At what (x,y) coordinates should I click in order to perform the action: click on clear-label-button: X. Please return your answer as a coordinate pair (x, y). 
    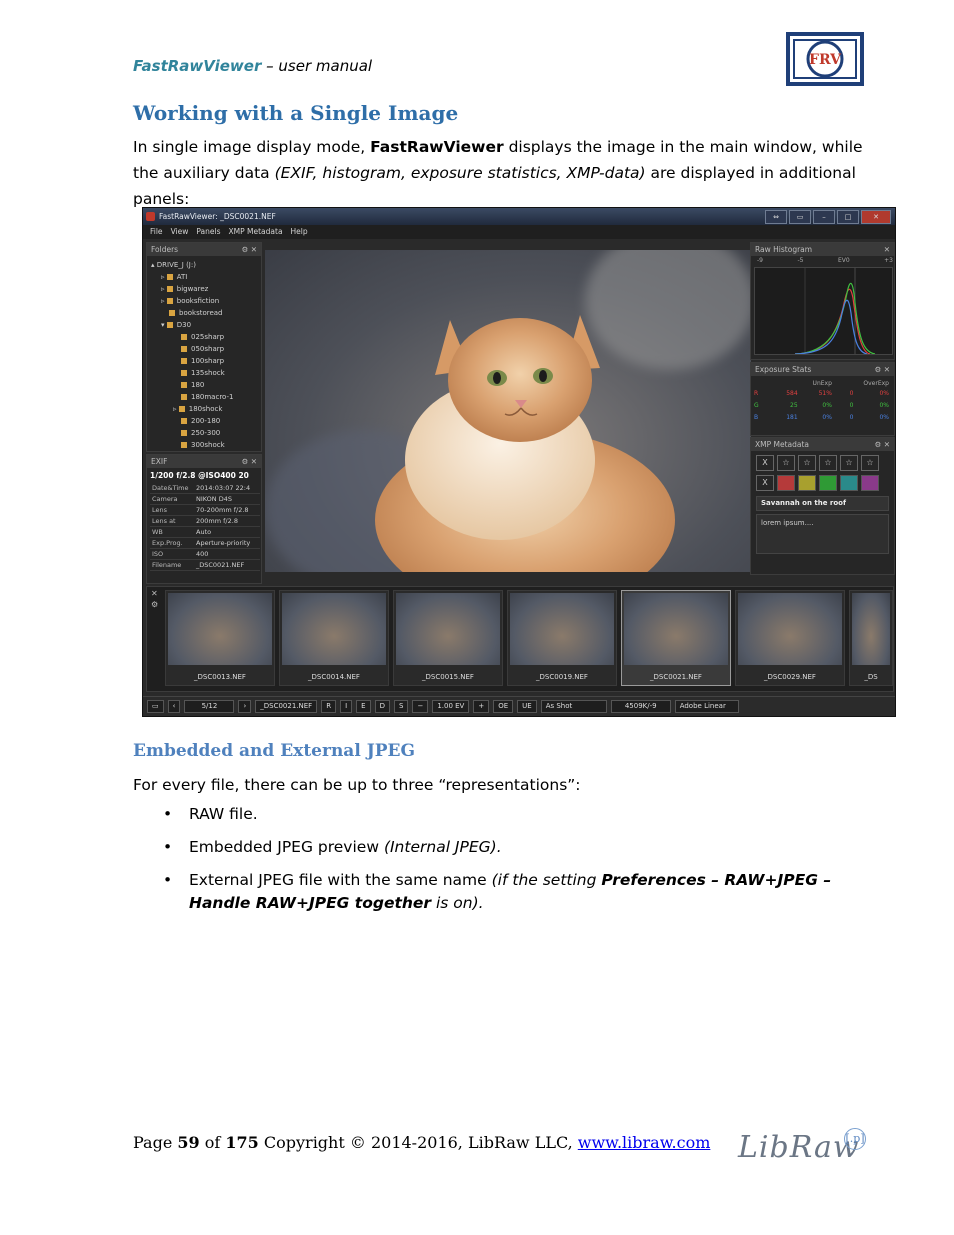
    Looking at the image, I should click on (765, 483).